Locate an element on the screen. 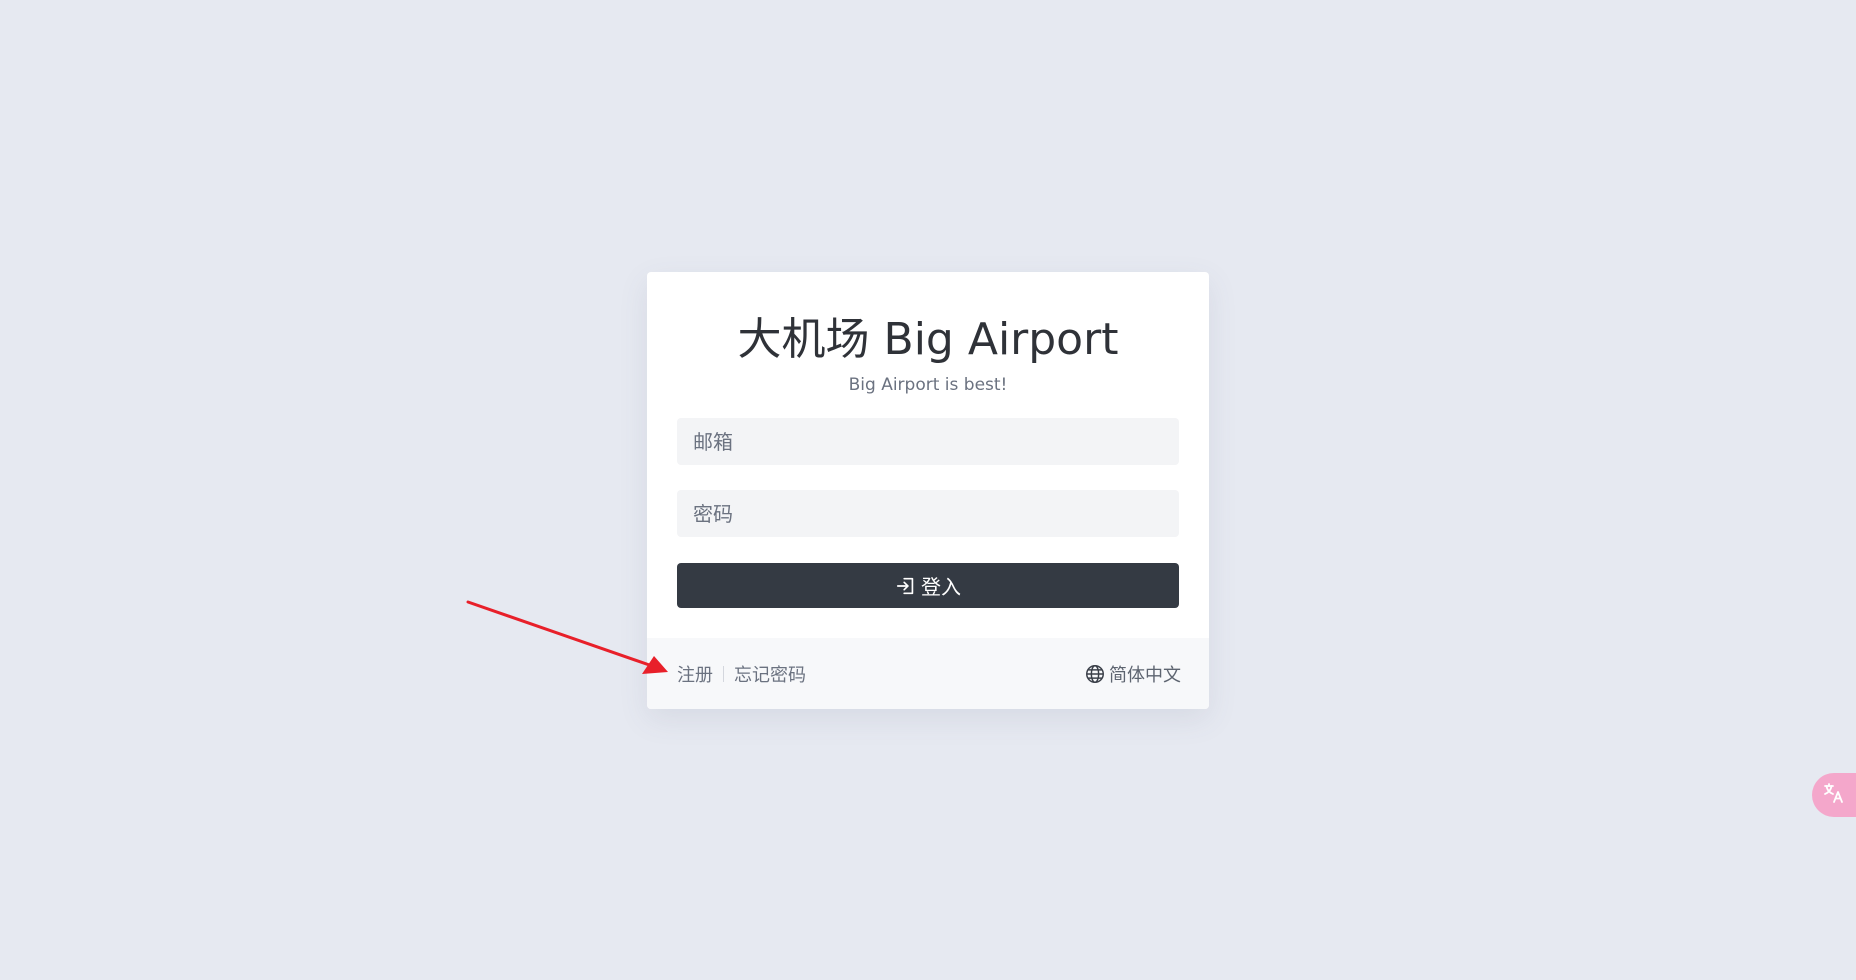 The height and width of the screenshot is (980, 1856). email-field is located at coordinates (928, 441).